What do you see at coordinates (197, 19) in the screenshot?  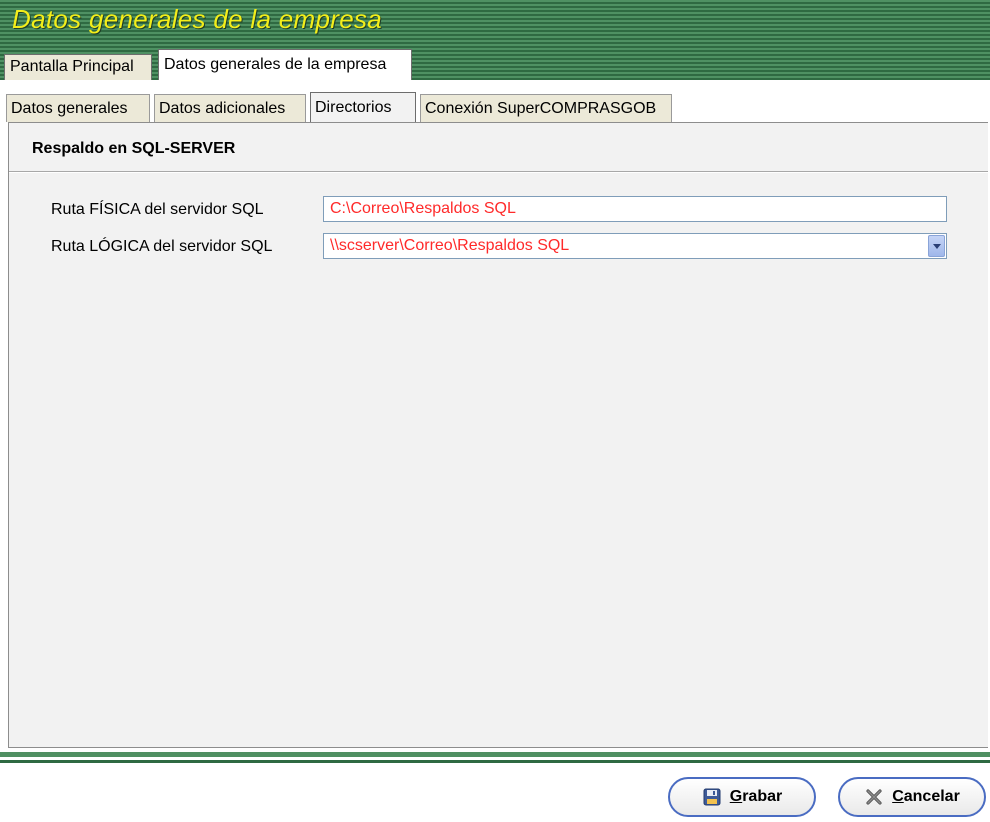 I see `window-title: Datos generales de la empresa` at bounding box center [197, 19].